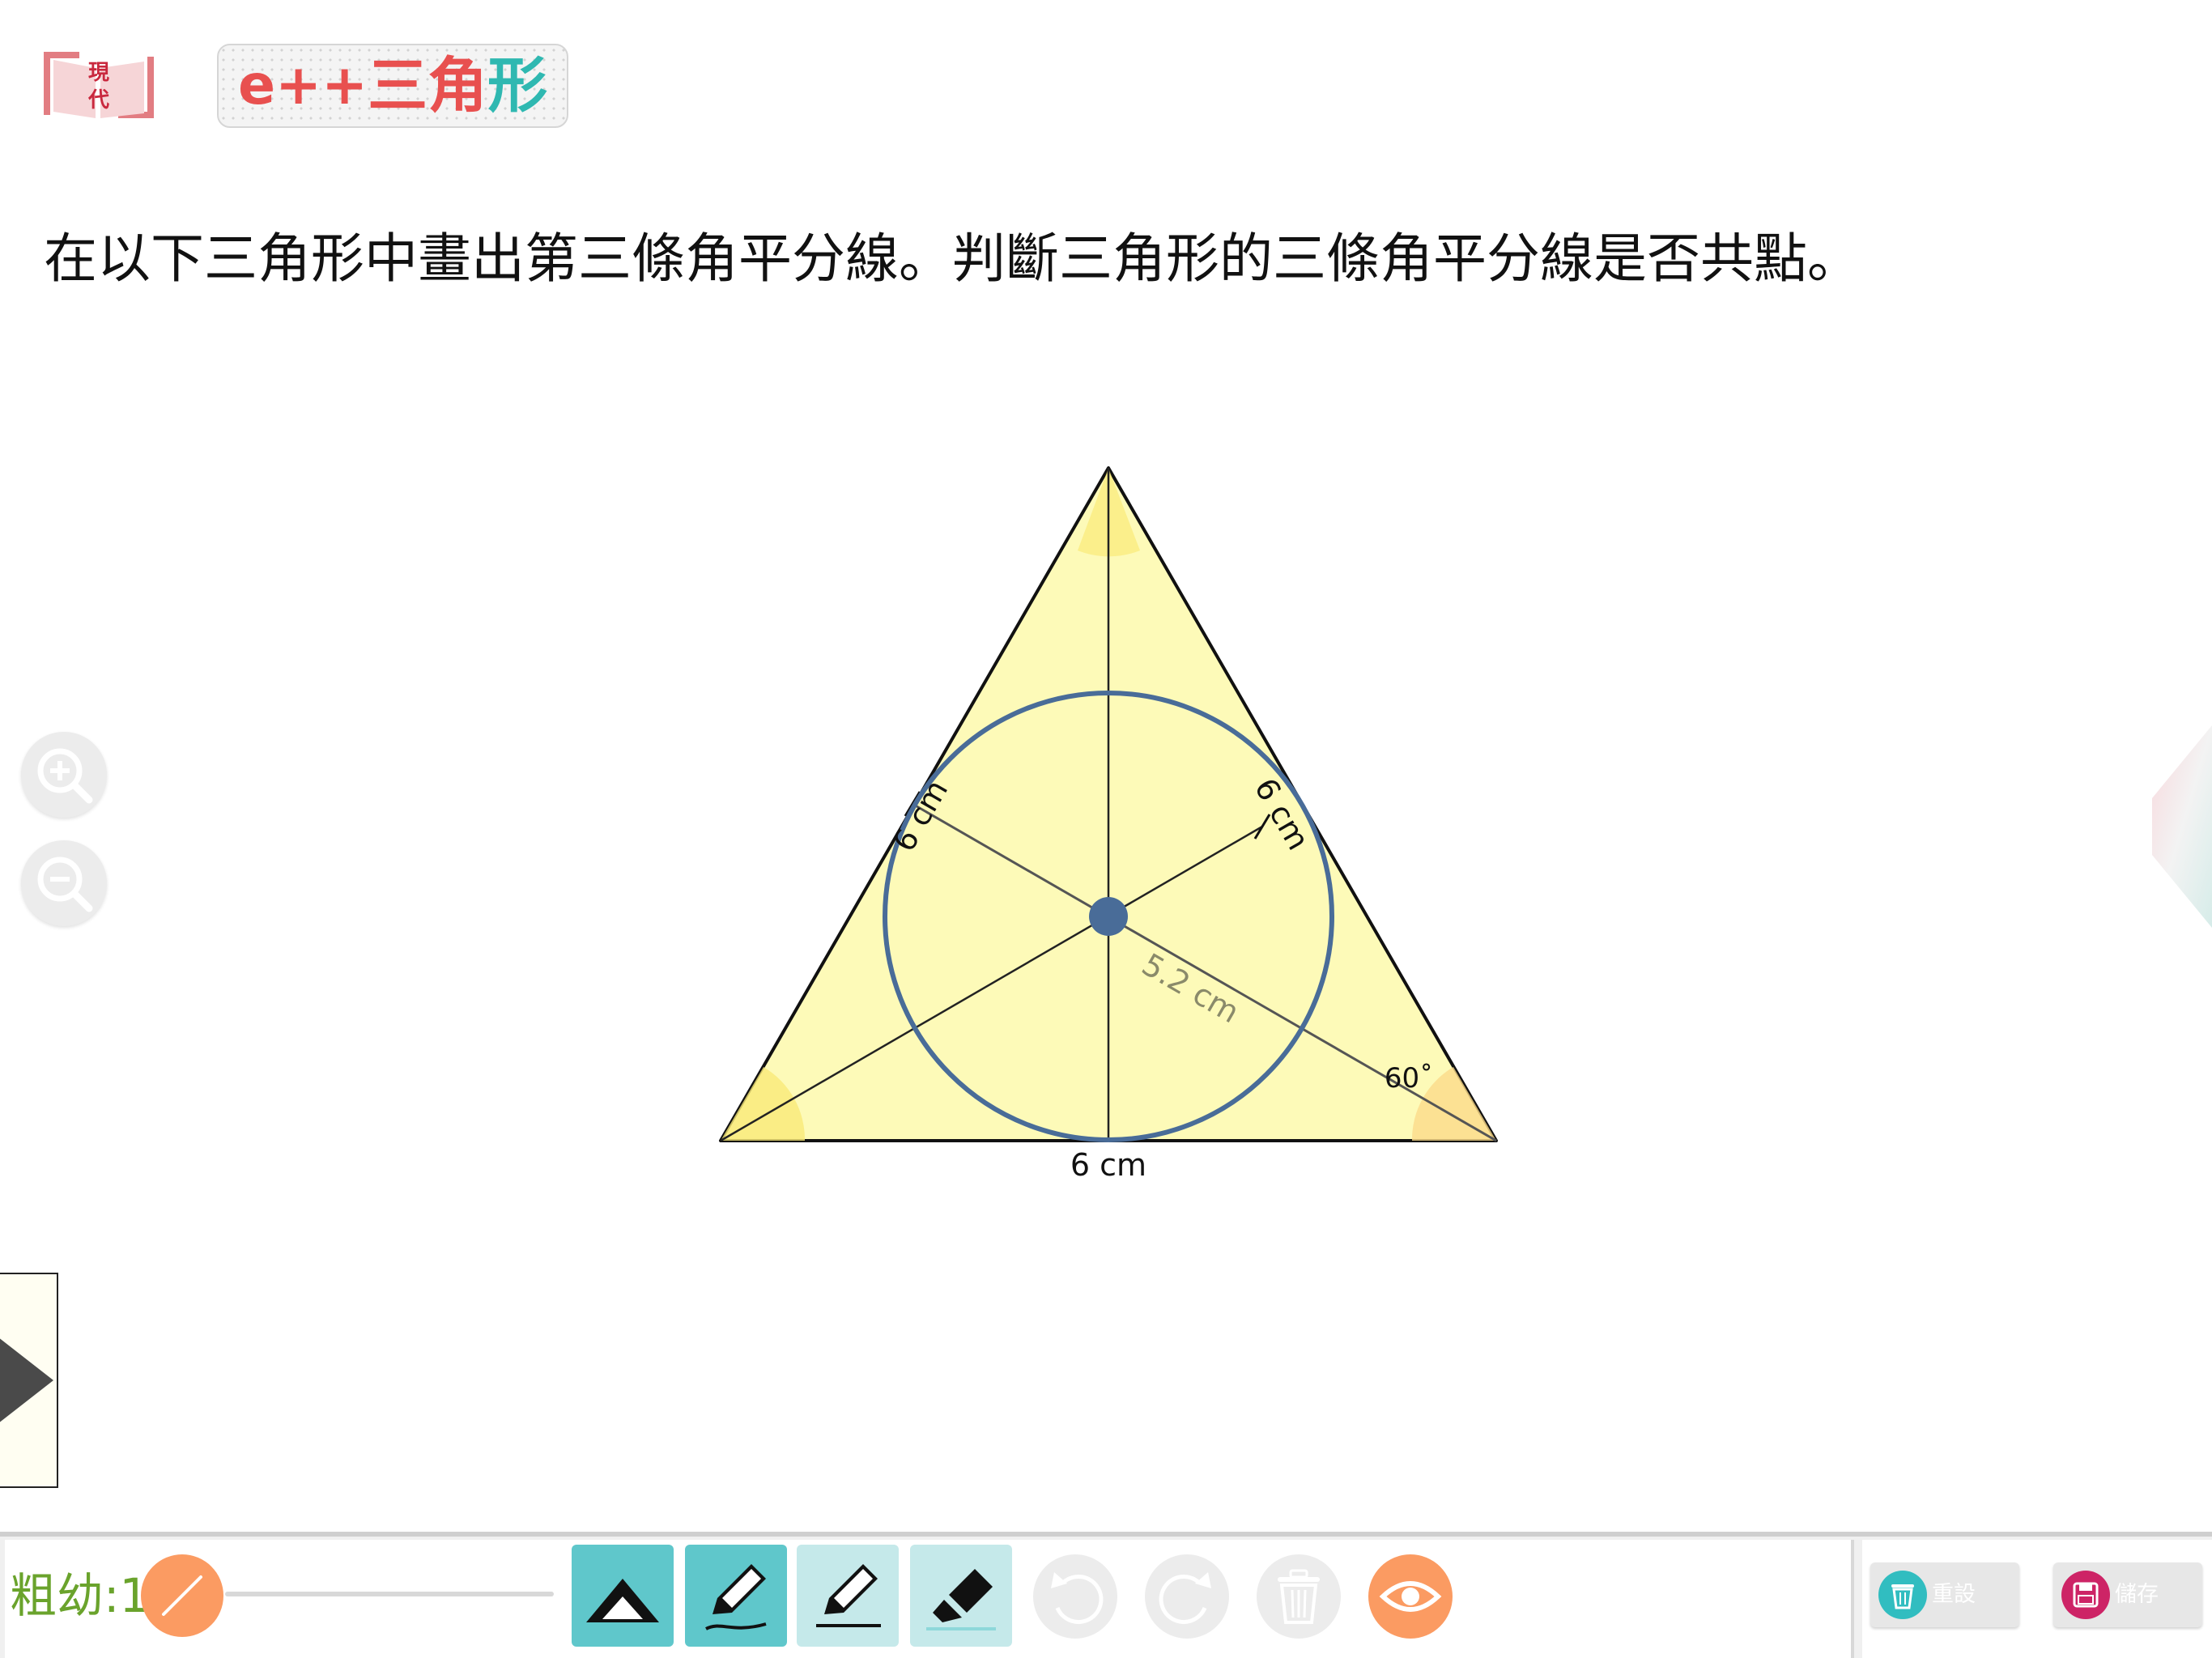  Describe the element at coordinates (1109, 512) in the screenshot. I see `apex-angle-marker` at that location.